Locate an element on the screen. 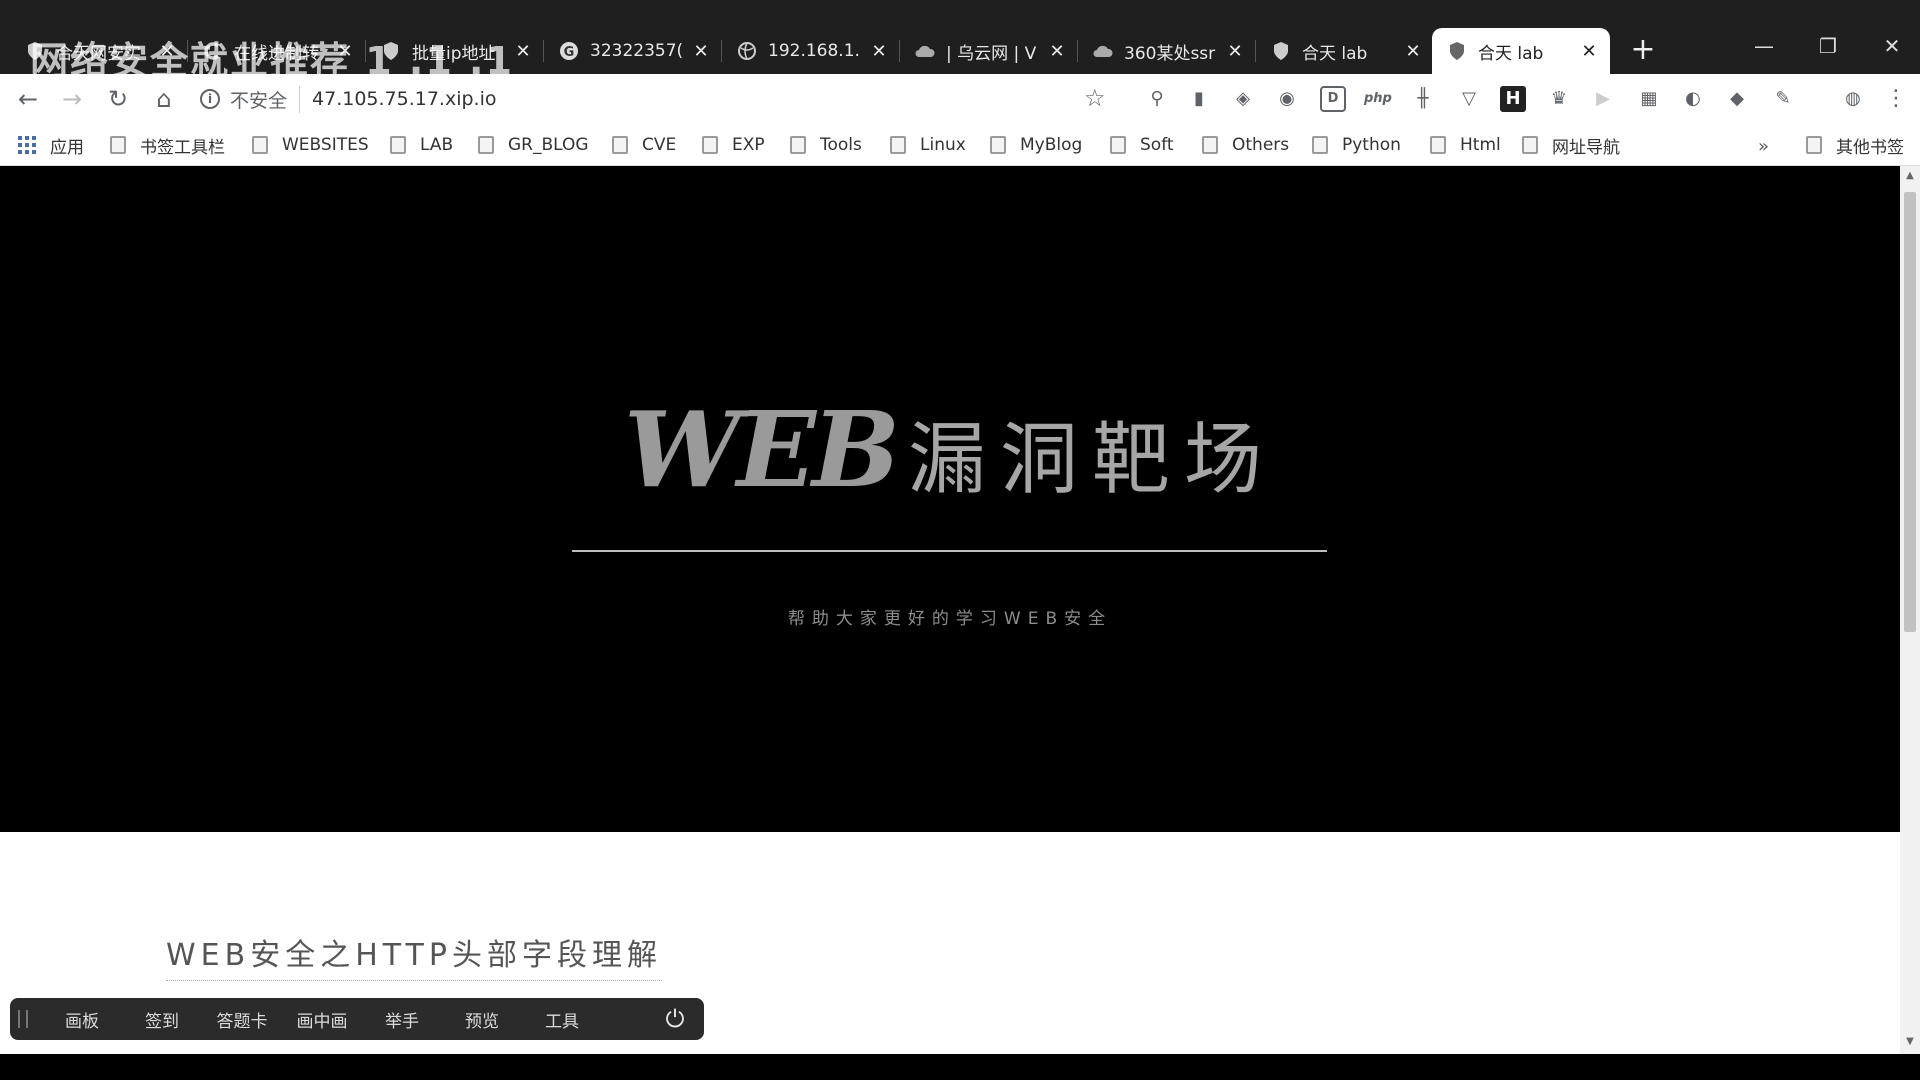  hero-subtitle: 帮助大家更好的学习WEB安全 is located at coordinates (950, 619).